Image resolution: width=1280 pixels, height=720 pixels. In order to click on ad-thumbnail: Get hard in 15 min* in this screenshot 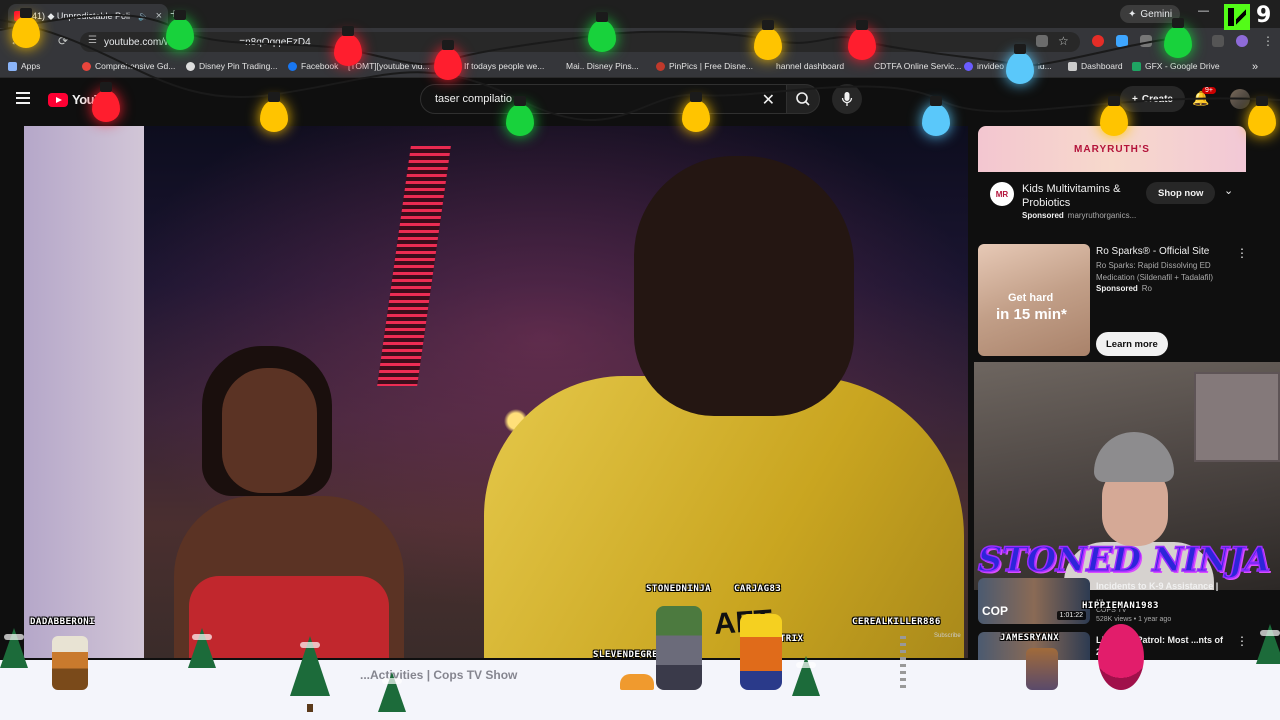, I will do `click(1034, 300)`.